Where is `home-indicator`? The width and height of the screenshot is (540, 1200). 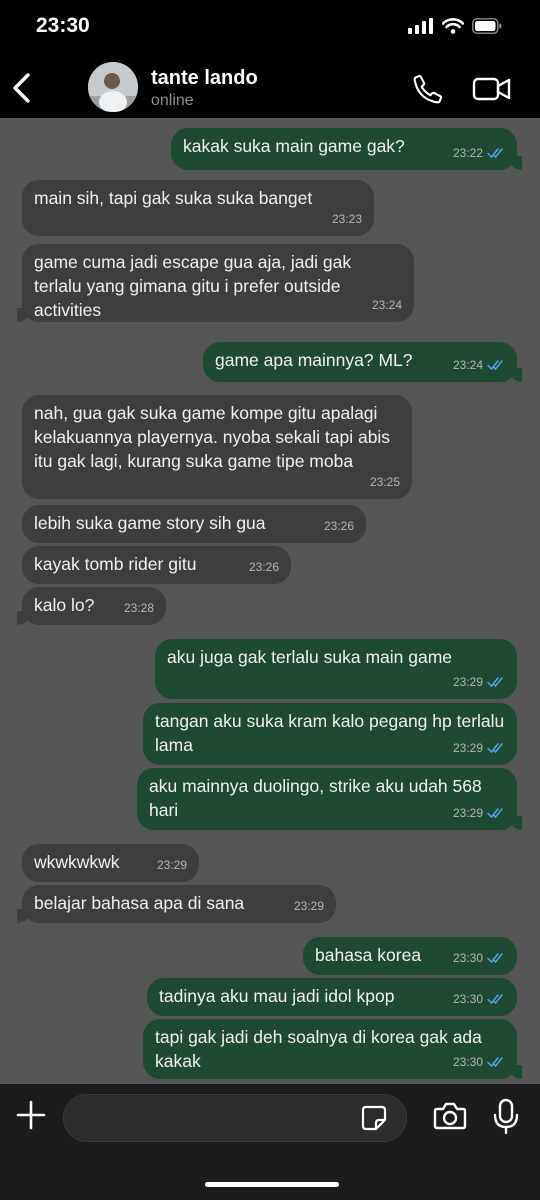 home-indicator is located at coordinates (272, 1184).